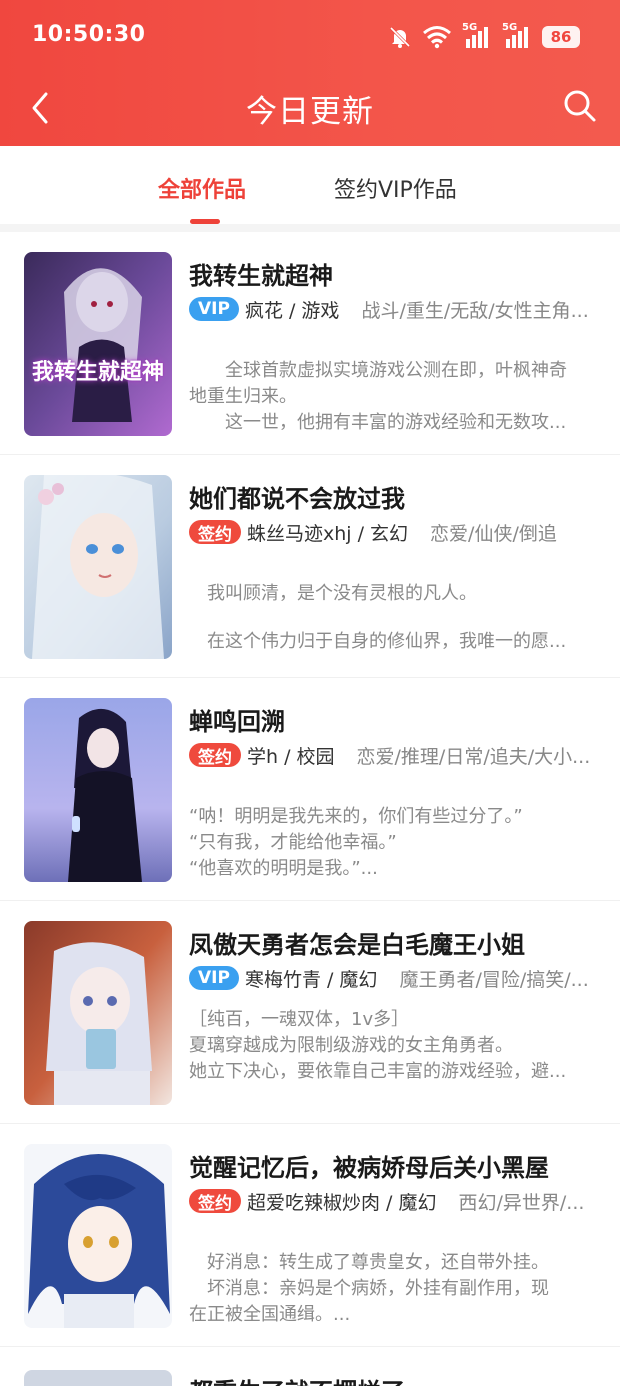 Image resolution: width=620 pixels, height=1386 pixels. What do you see at coordinates (356, 816) in the screenshot?
I see `desc-line: “呐！明明是我先来的，你们有些过分了。”` at bounding box center [356, 816].